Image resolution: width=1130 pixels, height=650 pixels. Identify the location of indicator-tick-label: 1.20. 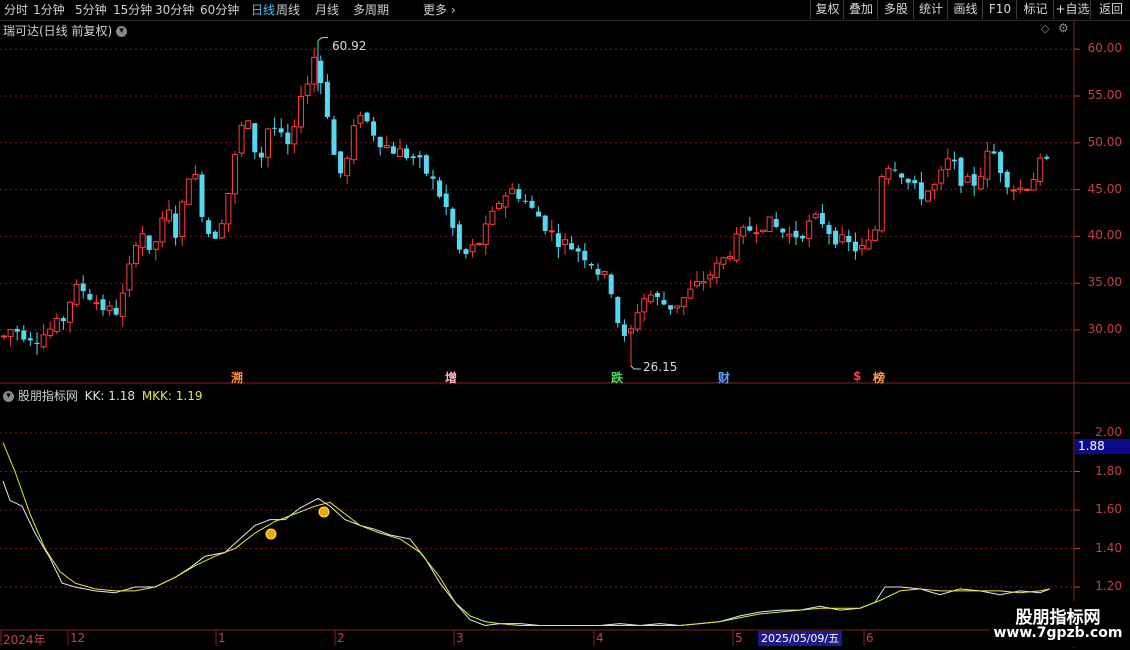
(1108, 586).